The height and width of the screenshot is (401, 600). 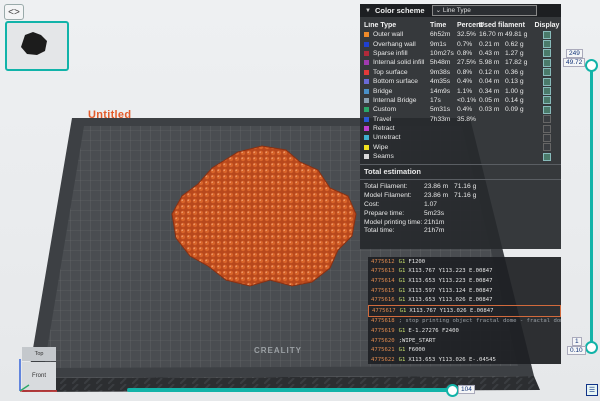 I want to click on estimation-label: Model printing time:, so click(x=393, y=222).